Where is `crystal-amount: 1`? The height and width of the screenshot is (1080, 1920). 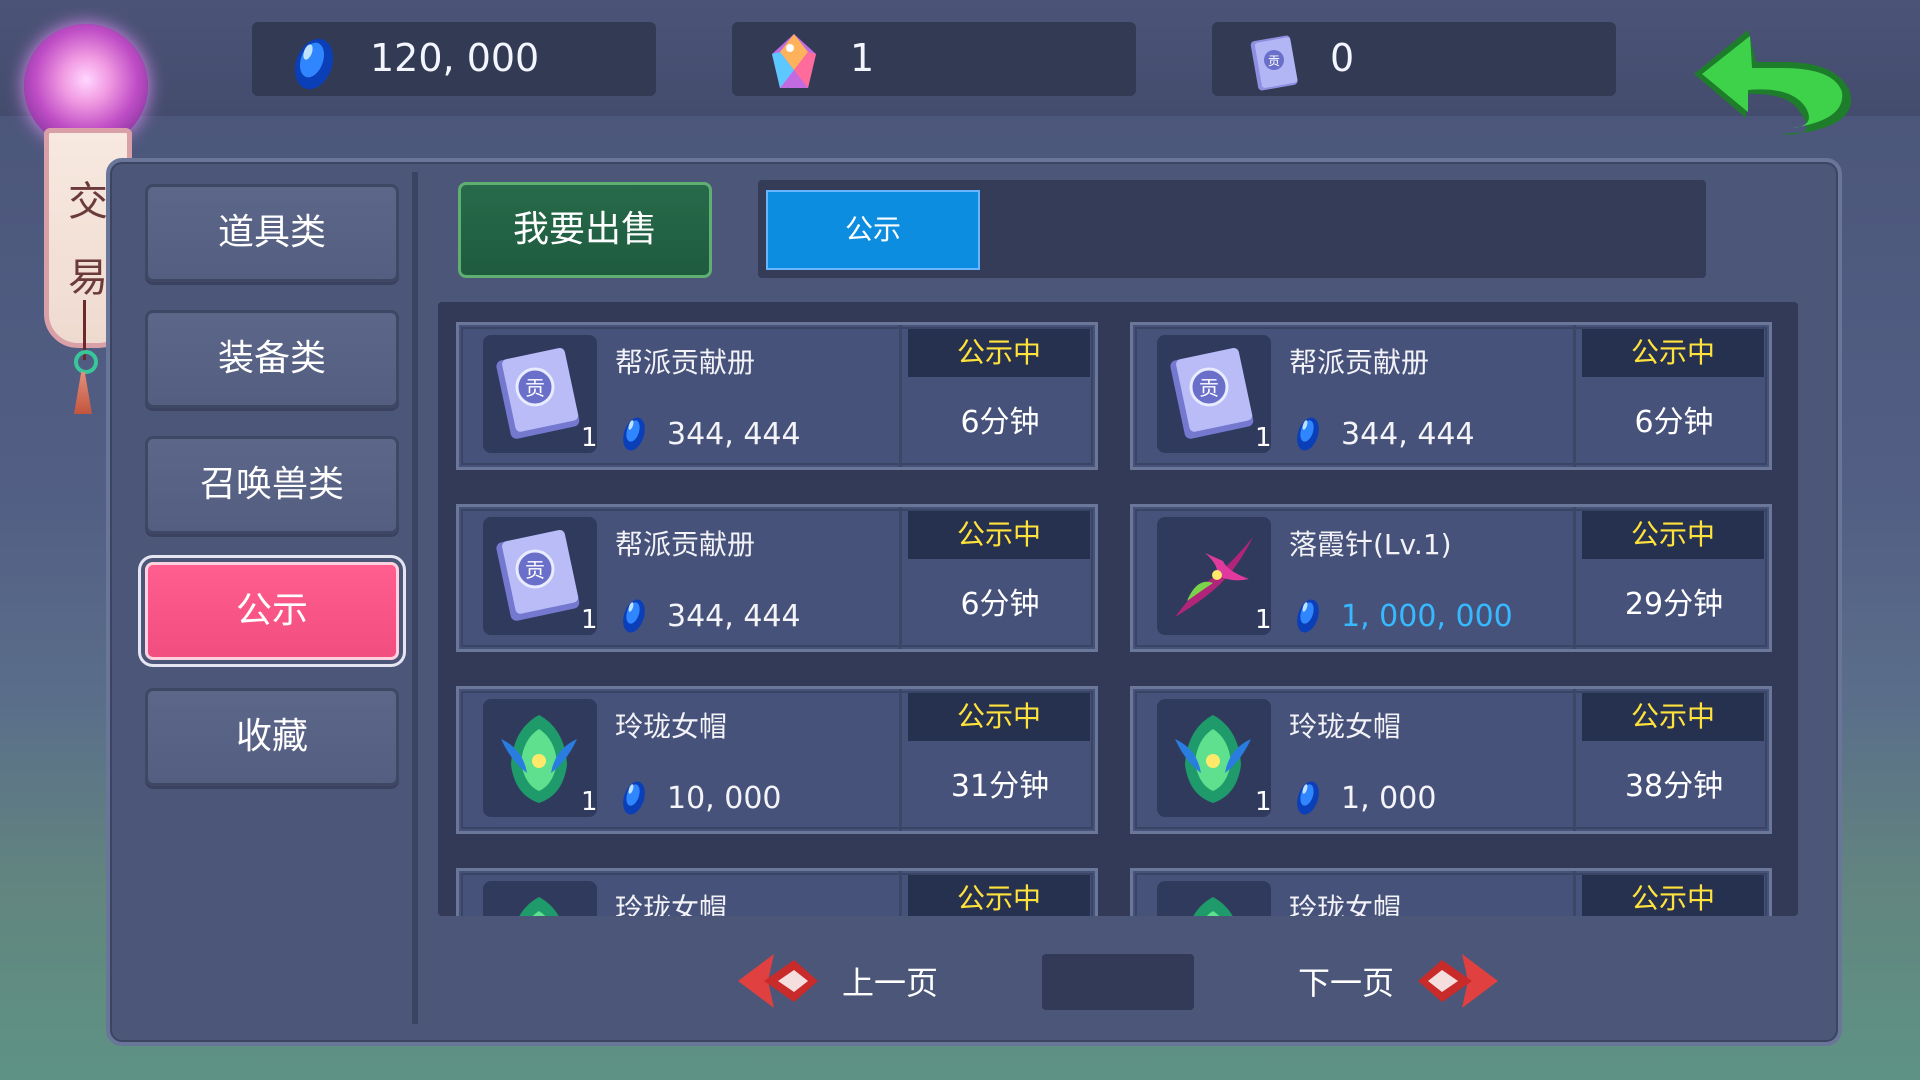 crystal-amount: 1 is located at coordinates (862, 58).